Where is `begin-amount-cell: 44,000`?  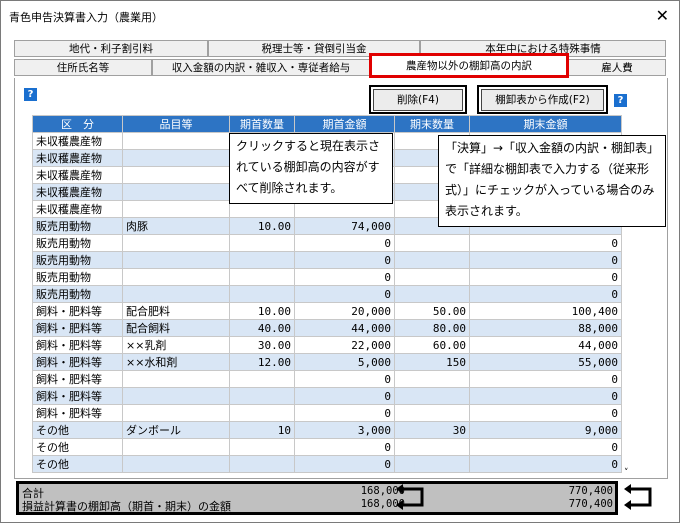
begin-amount-cell: 44,000 is located at coordinates (344, 328).